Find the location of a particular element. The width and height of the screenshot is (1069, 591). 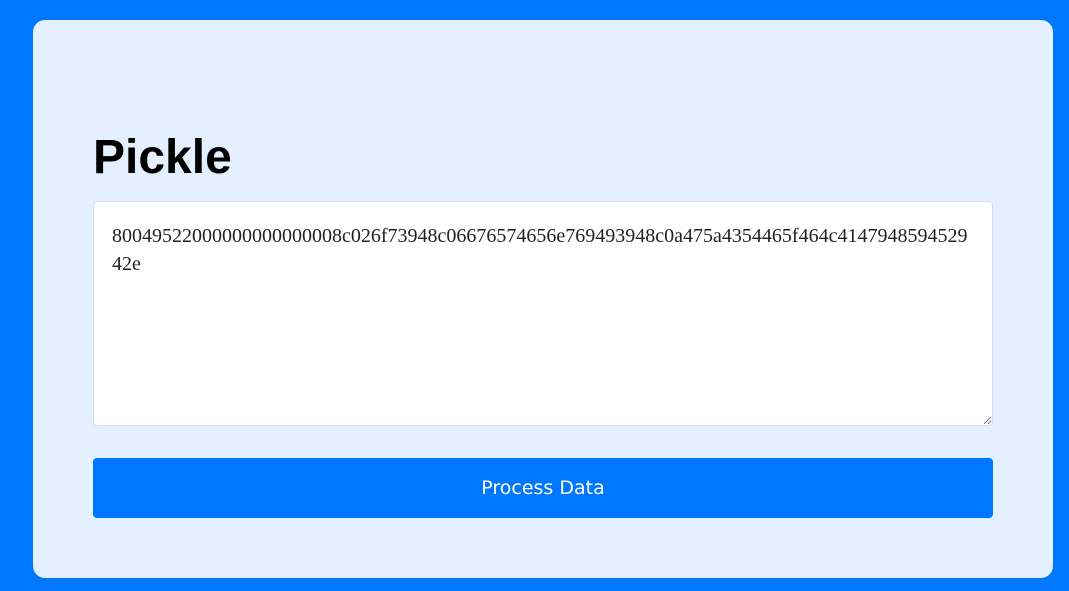

process-data-button: Process Data is located at coordinates (543, 488).